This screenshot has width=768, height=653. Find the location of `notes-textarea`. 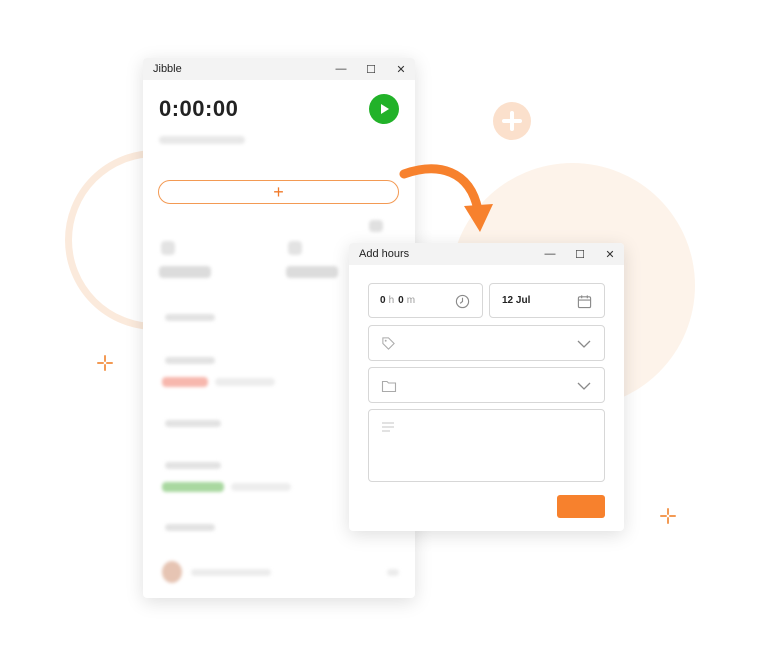

notes-textarea is located at coordinates (486, 445).